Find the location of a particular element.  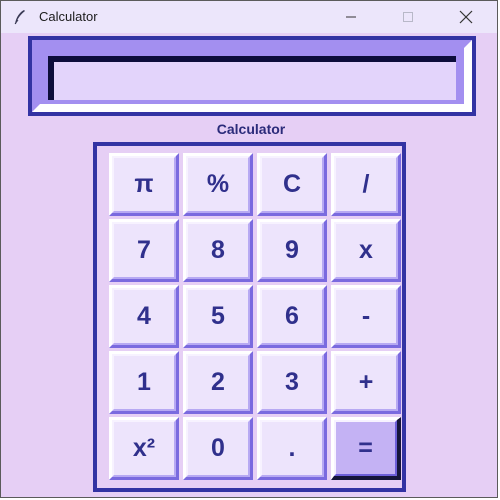

key-3: 3 is located at coordinates (292, 382).